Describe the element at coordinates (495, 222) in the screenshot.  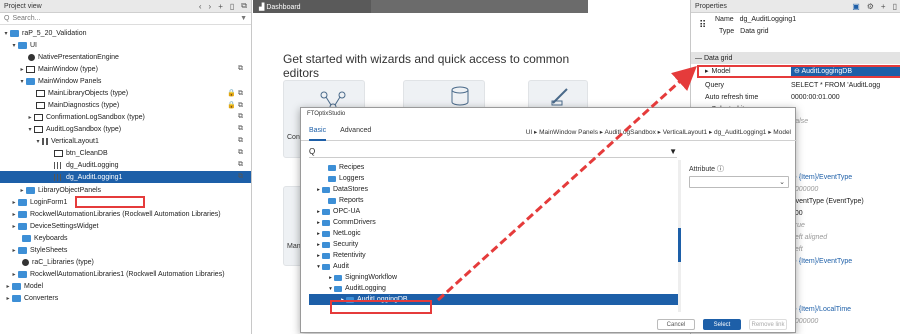
I see `node-tree-item: ▸ CommDrivers` at that location.